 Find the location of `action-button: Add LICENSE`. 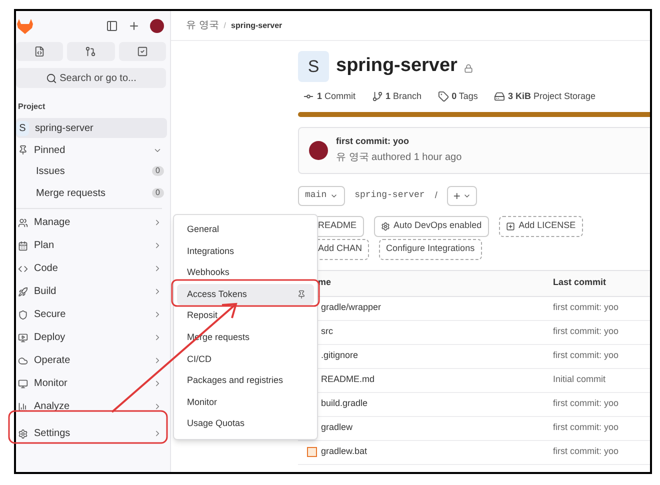

action-button: Add LICENSE is located at coordinates (540, 226).